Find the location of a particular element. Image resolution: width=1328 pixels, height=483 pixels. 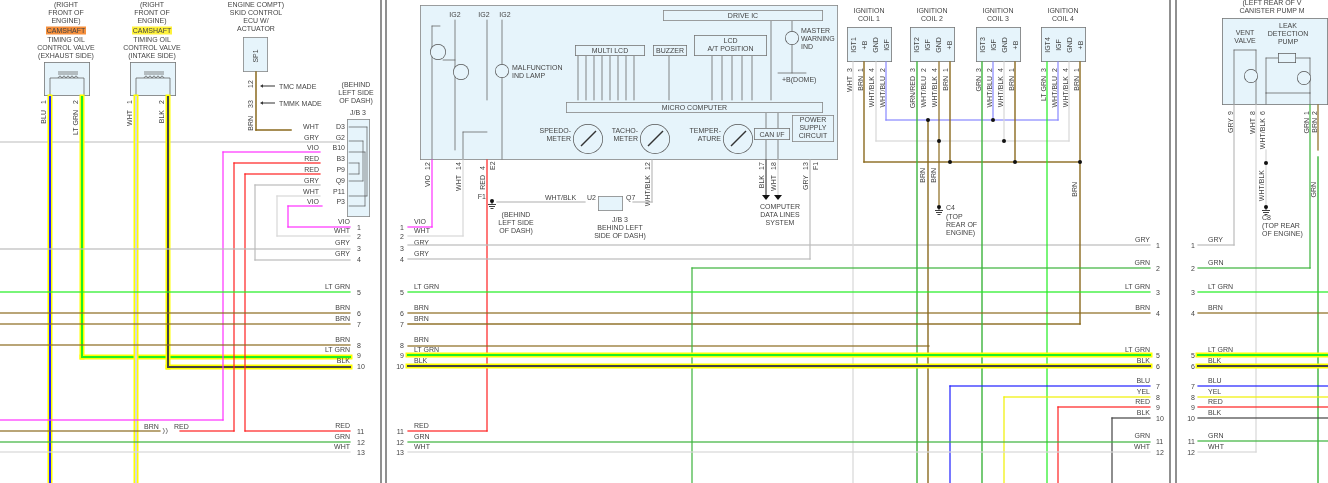

junction-block is located at coordinates (610, 203).